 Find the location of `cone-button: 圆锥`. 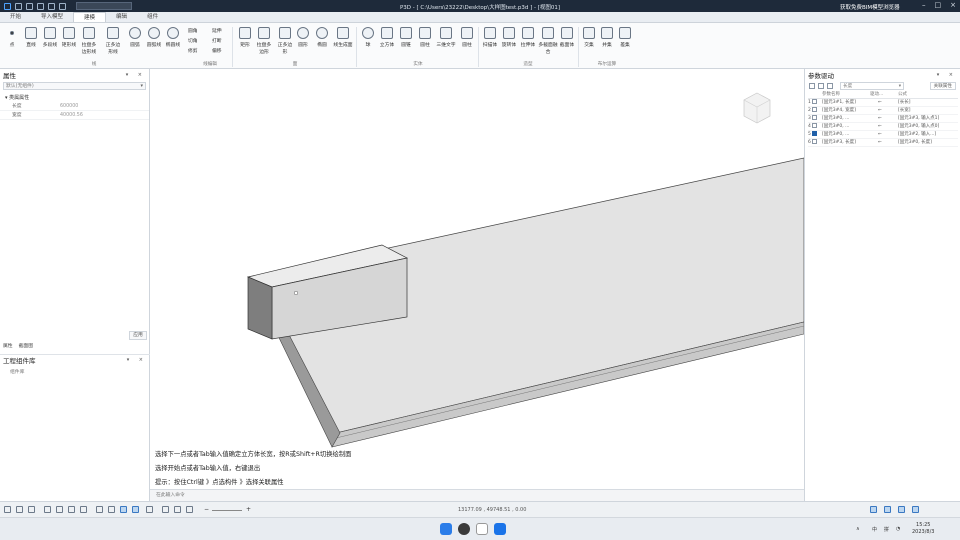

cone-button: 圆锥 is located at coordinates (406, 37).